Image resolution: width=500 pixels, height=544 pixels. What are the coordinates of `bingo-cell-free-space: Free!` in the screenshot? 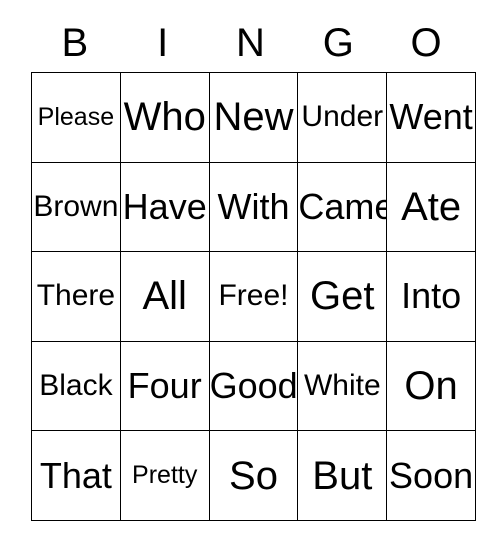 It's located at (253, 296).